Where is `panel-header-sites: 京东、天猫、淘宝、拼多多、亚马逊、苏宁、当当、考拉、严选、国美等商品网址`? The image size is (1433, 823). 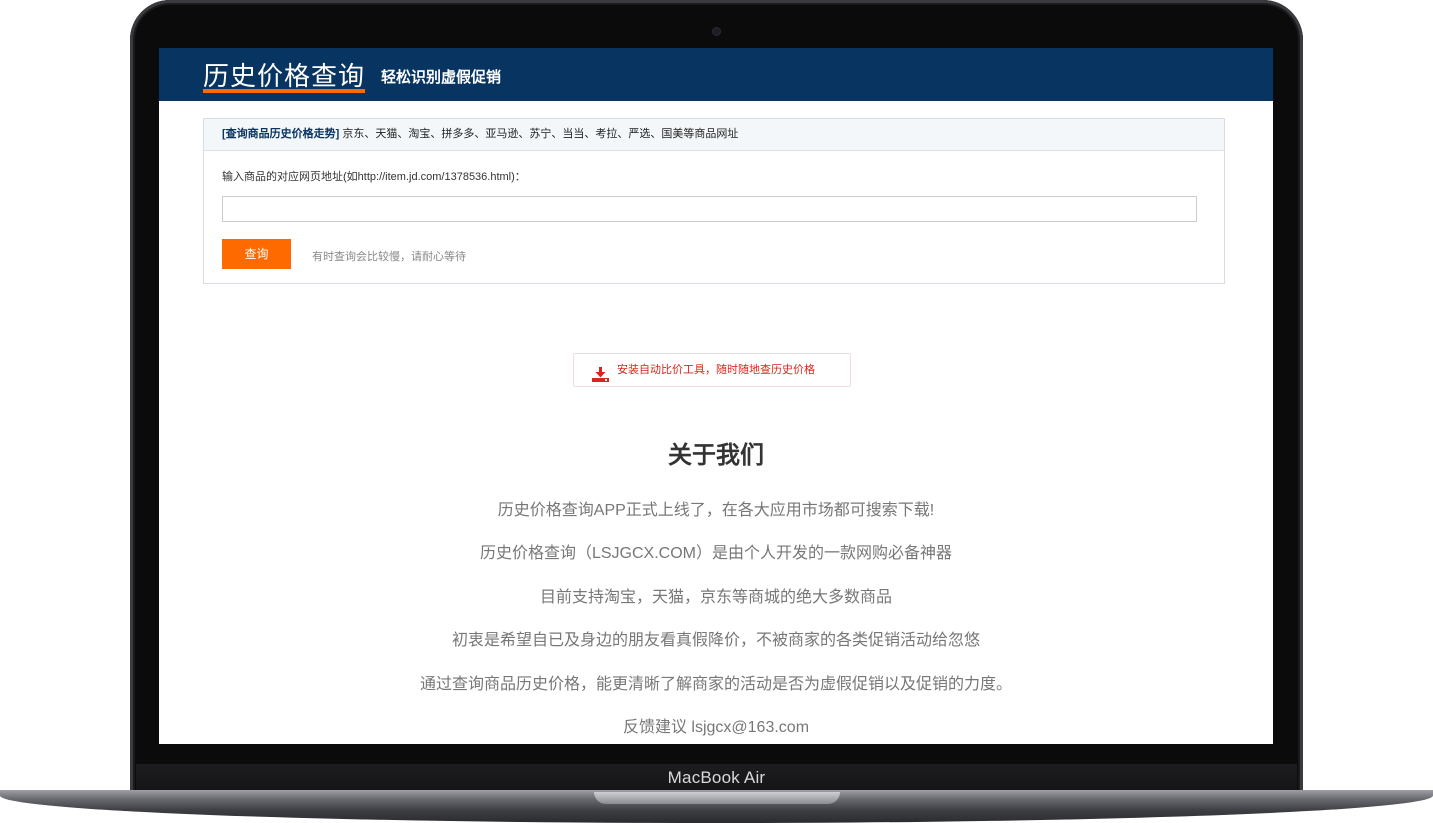
panel-header-sites: 京东、天猫、淘宝、拼多多、亚马逊、苏宁、当当、考拉、严选、国美等商品网址 is located at coordinates (539, 134).